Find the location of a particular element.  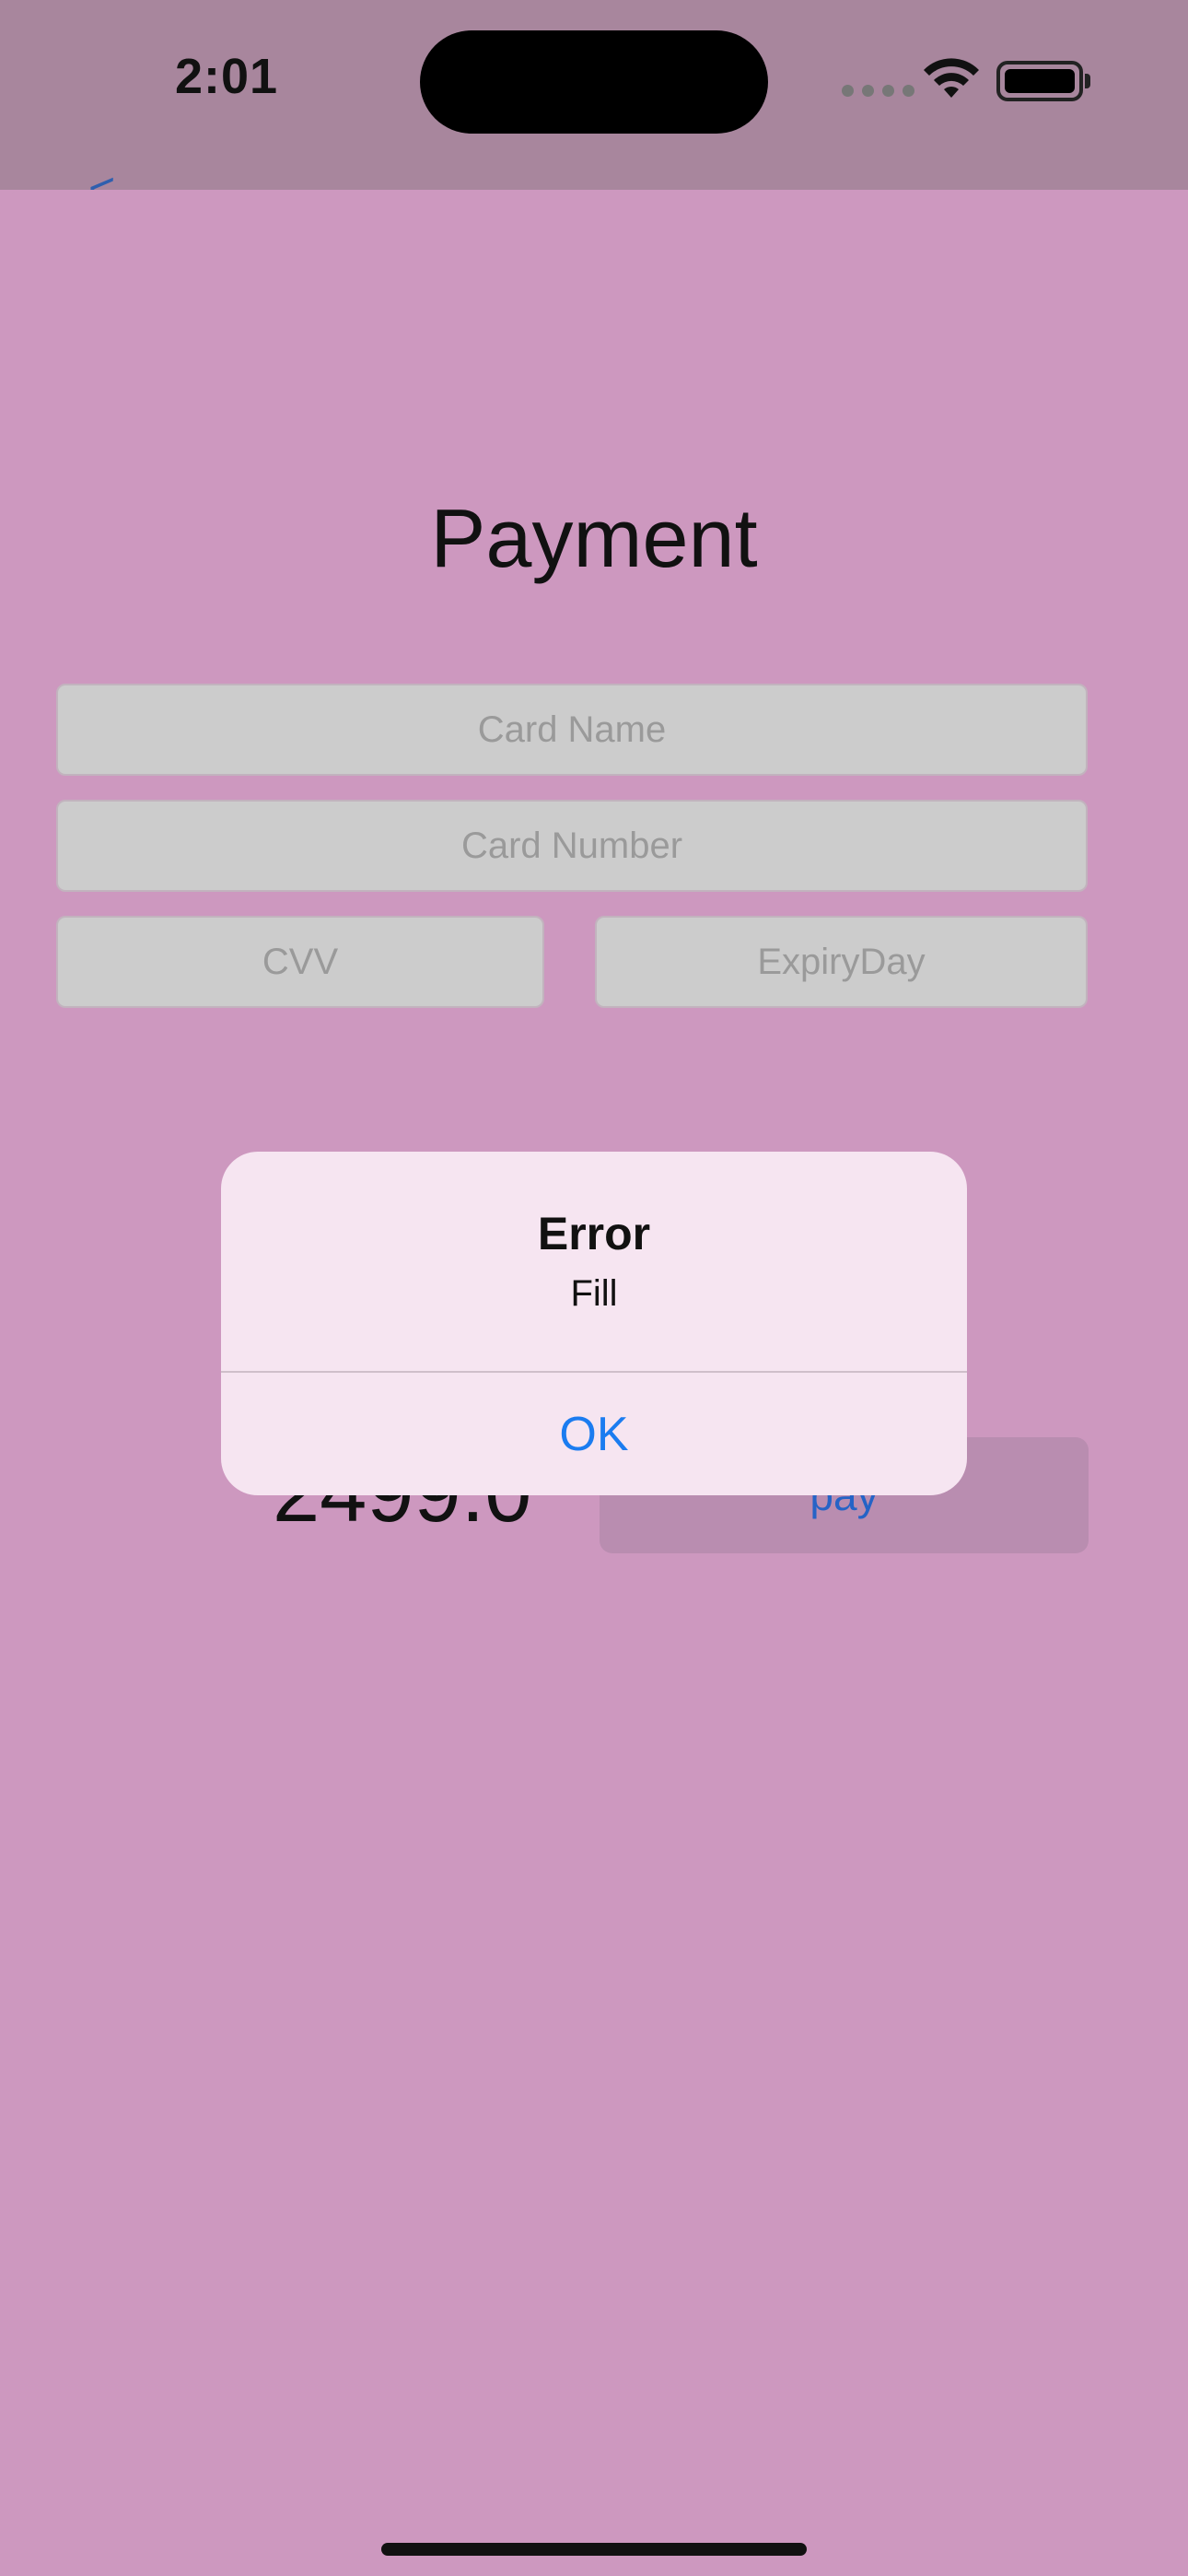

wifi-icon is located at coordinates (951, 78).